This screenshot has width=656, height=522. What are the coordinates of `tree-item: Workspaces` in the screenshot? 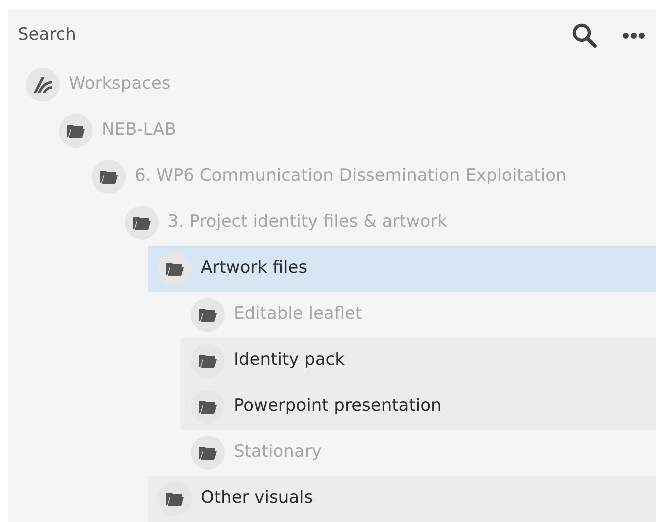 It's located at (336, 85).